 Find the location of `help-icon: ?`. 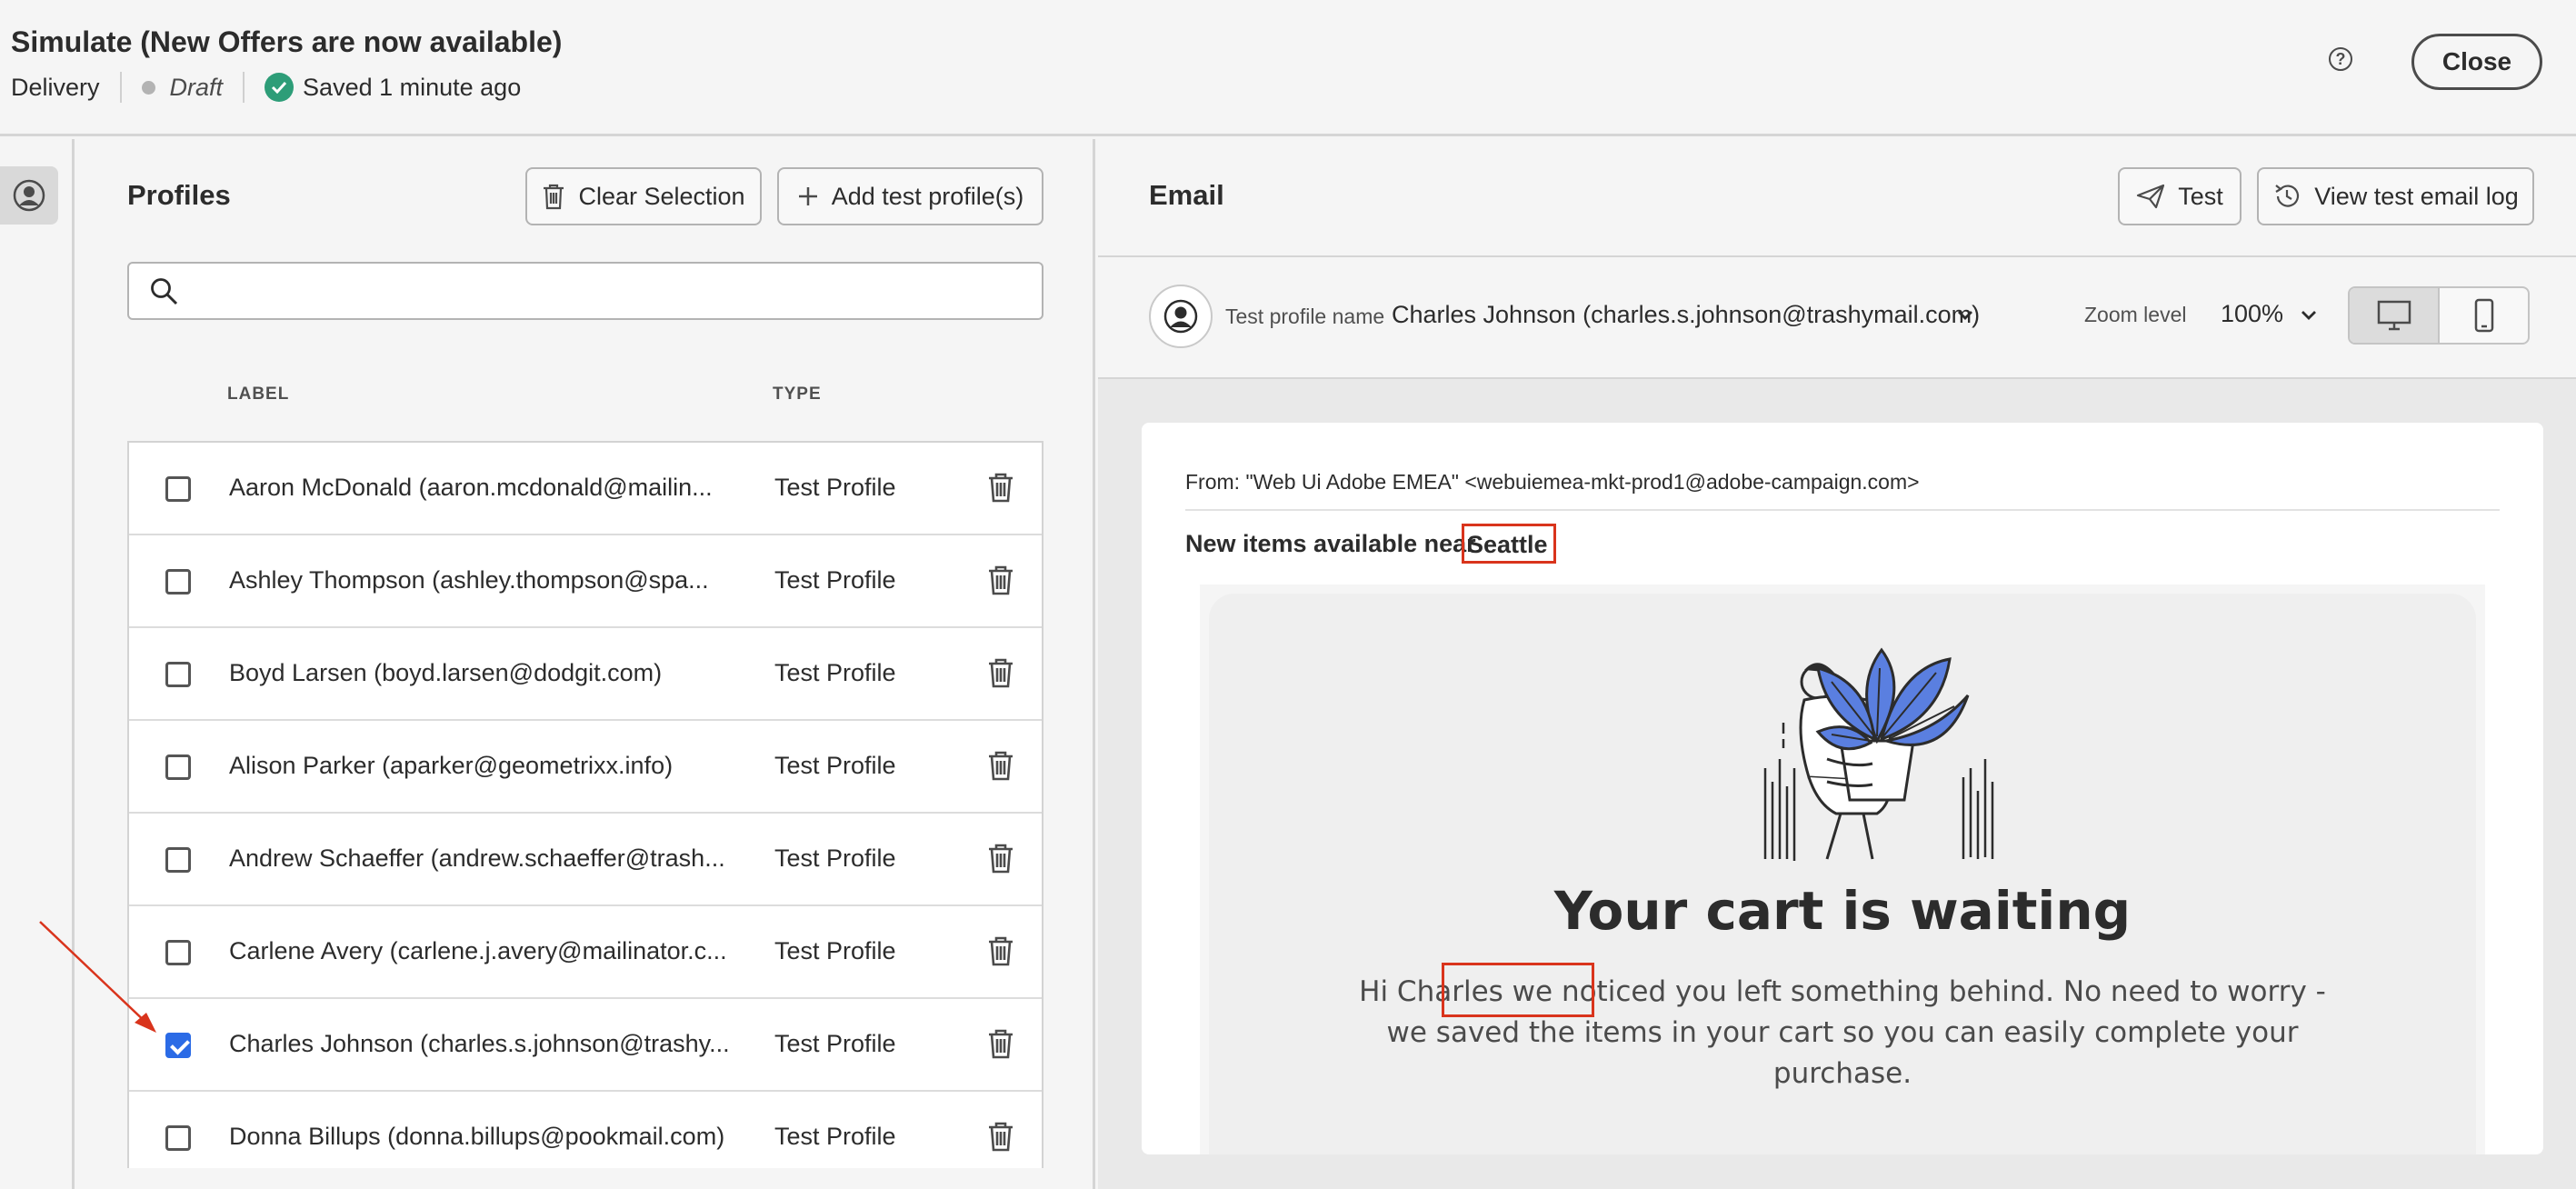

help-icon: ? is located at coordinates (2340, 59).